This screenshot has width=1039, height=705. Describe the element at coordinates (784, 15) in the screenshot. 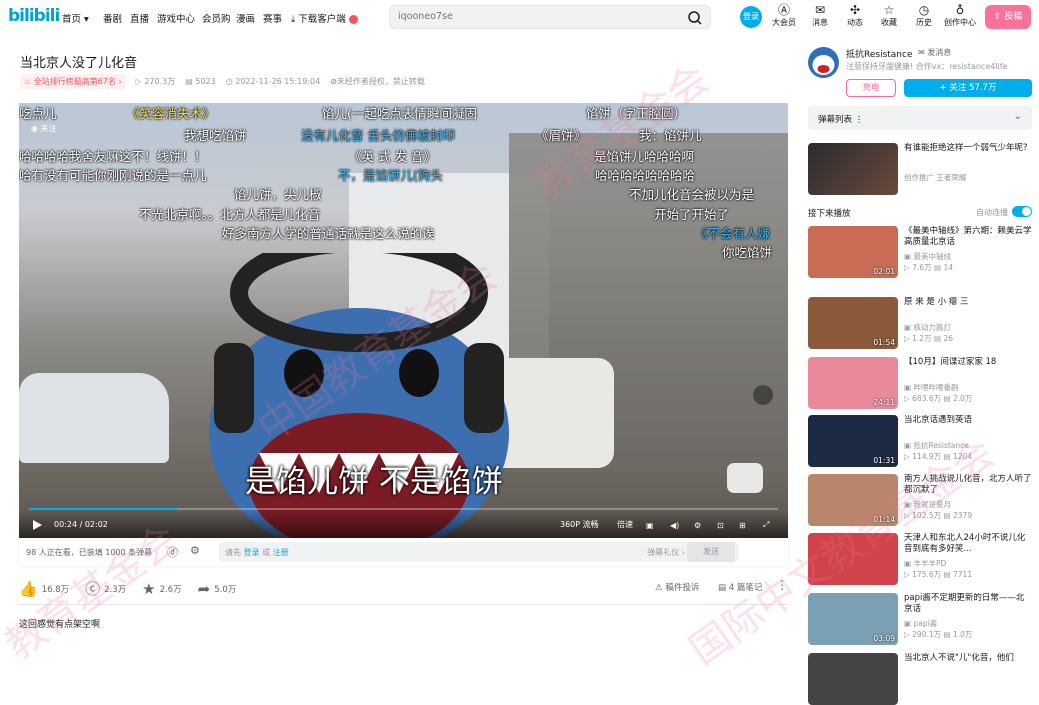

I see `vip-entry: Ⓐ 大会员` at that location.